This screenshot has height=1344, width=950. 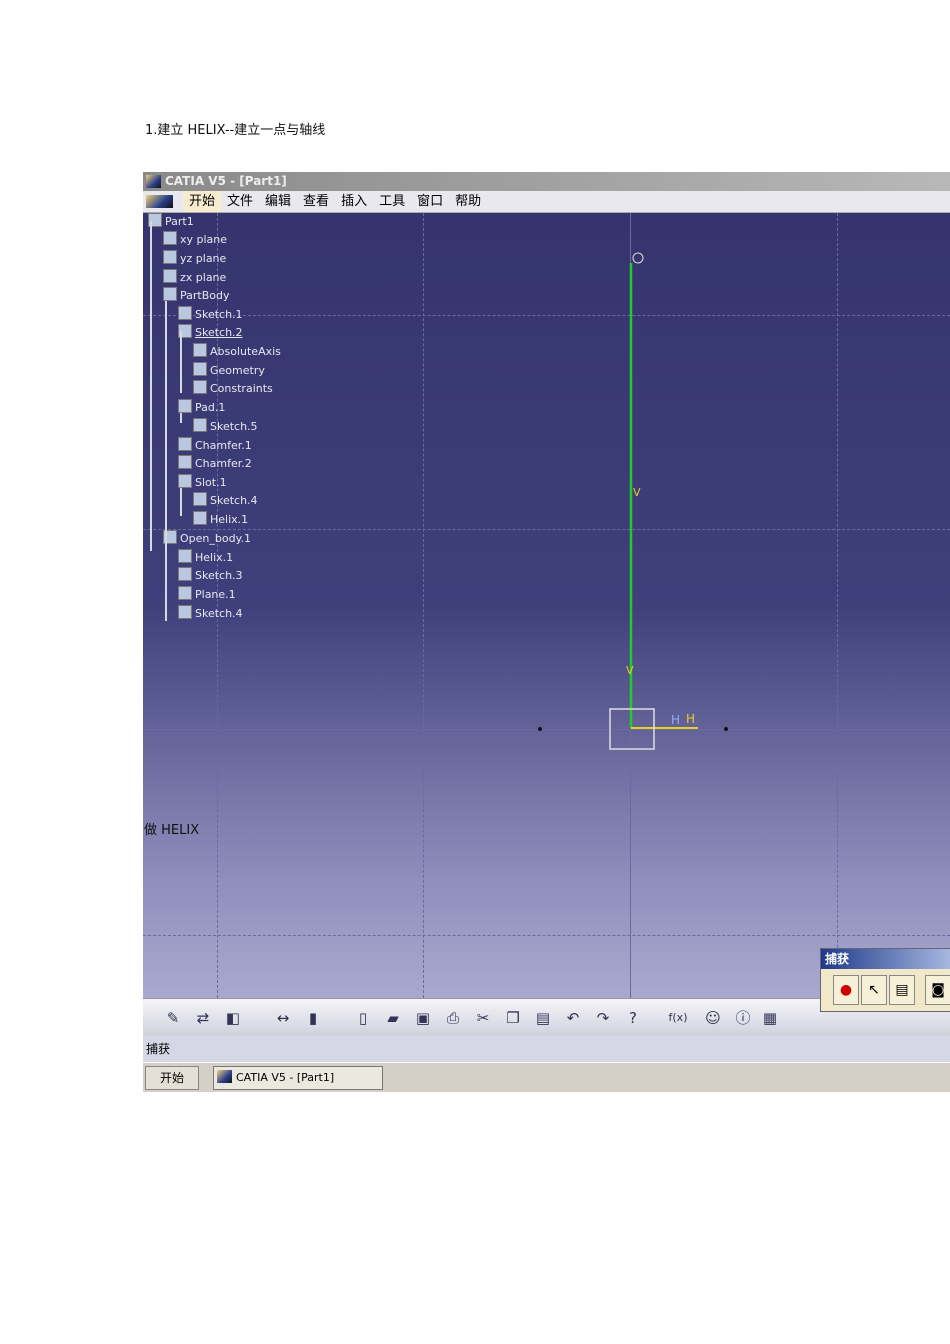 I want to click on constraint-icon: ⇄, so click(x=203, y=1018).